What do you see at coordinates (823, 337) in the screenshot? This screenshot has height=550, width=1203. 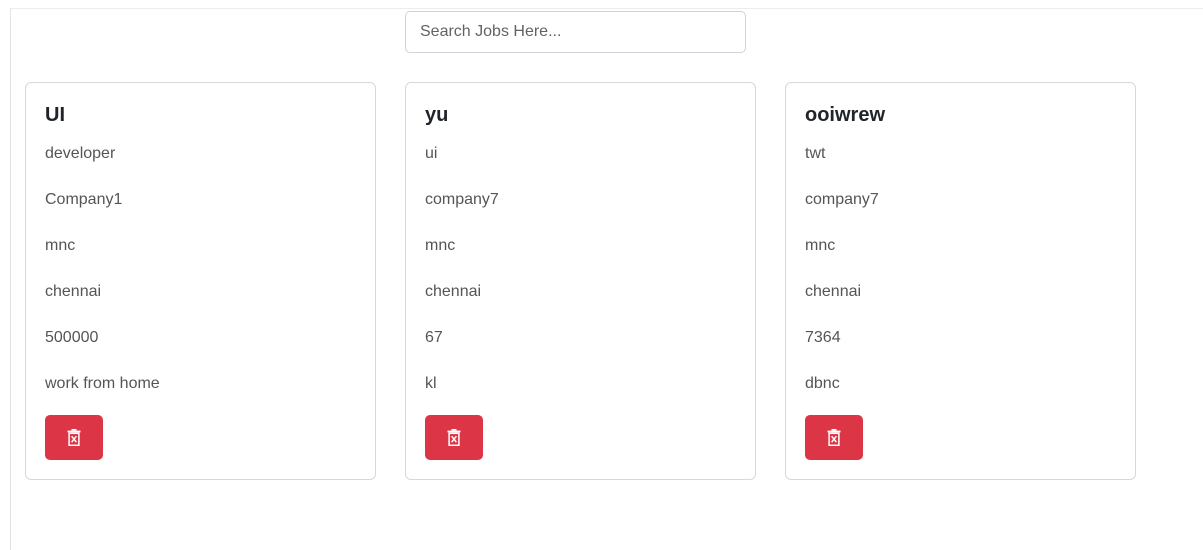 I see `job-salary: 7364` at bounding box center [823, 337].